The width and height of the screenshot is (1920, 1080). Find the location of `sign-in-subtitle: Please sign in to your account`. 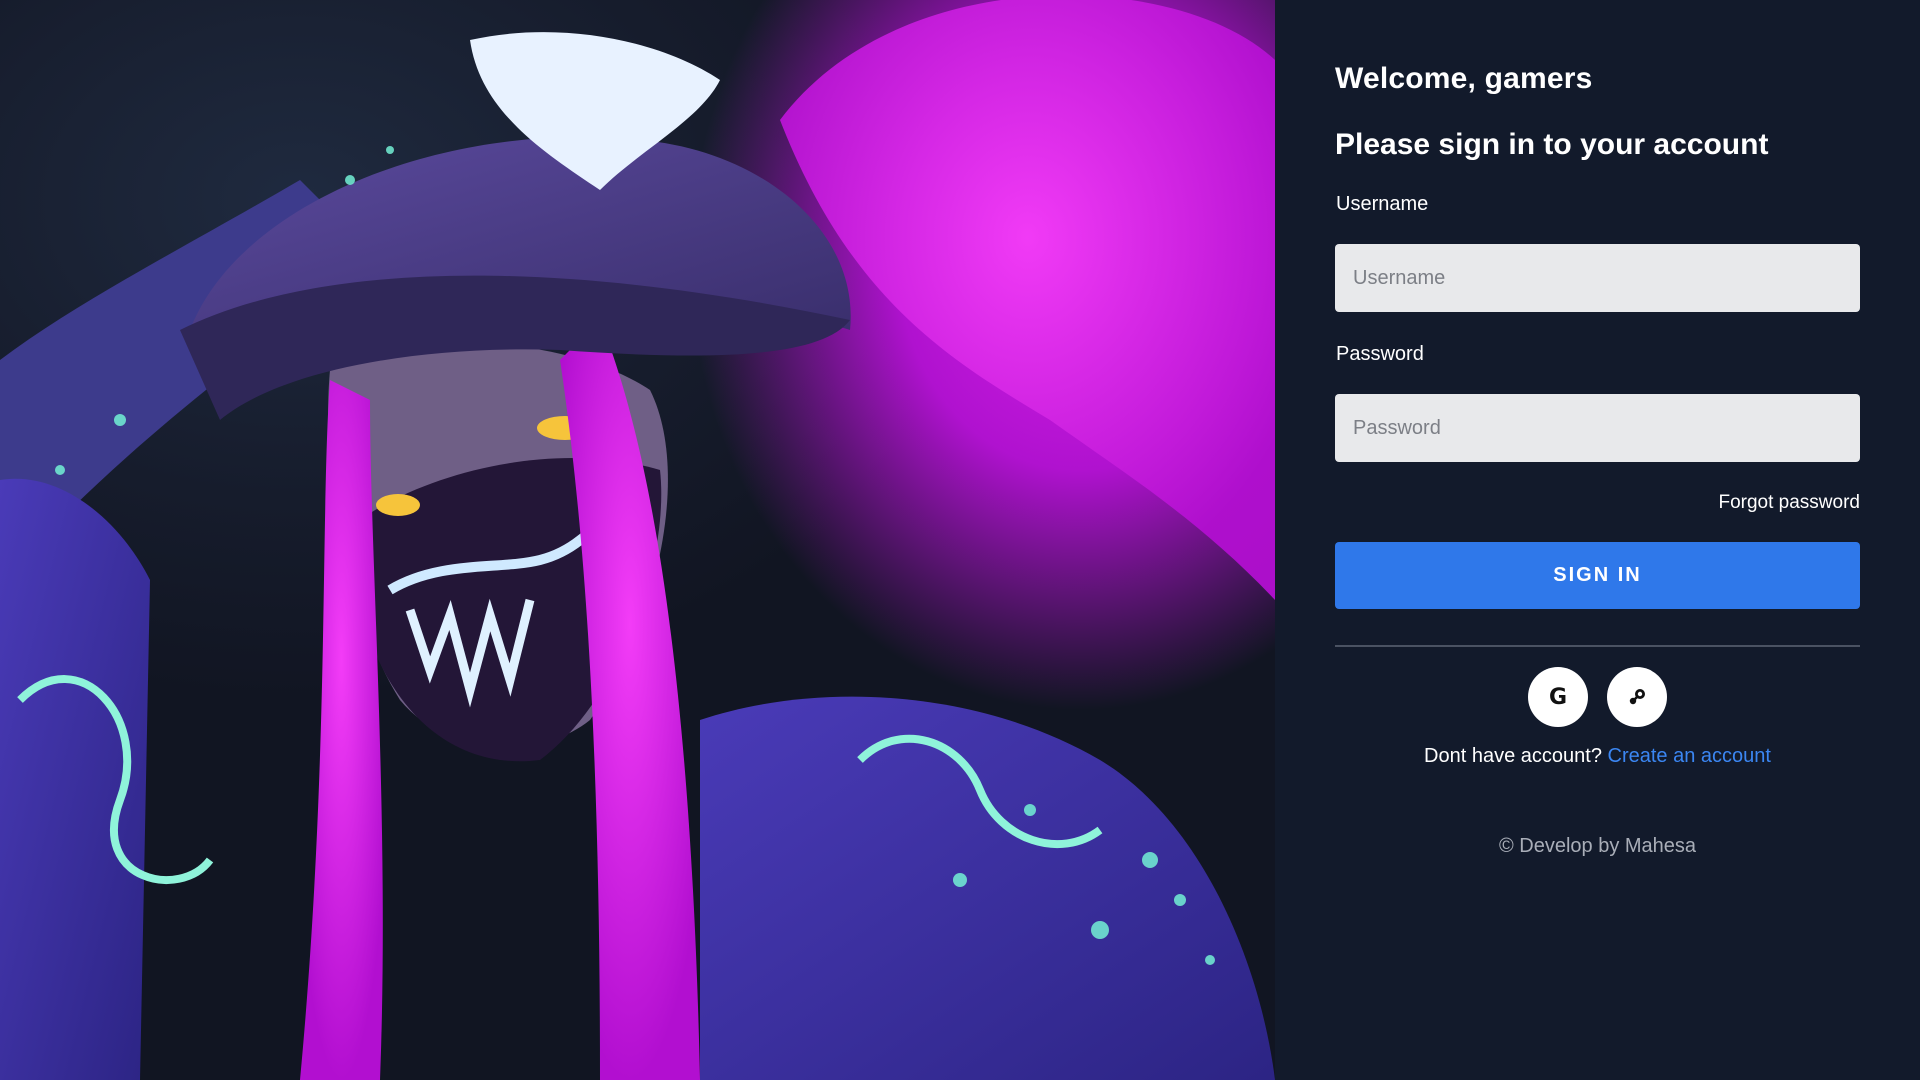

sign-in-subtitle: Please sign in to your account is located at coordinates (1552, 144).